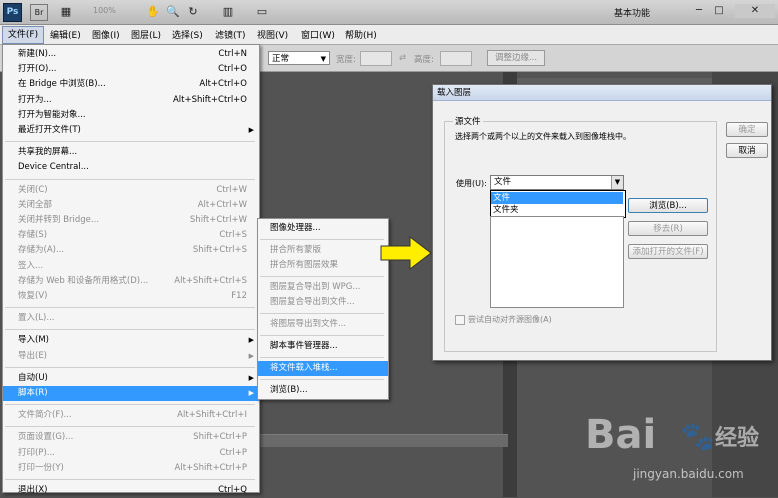  I want to click on file-menu-item: 打印(P)... Ctrl+P, so click(131, 453).